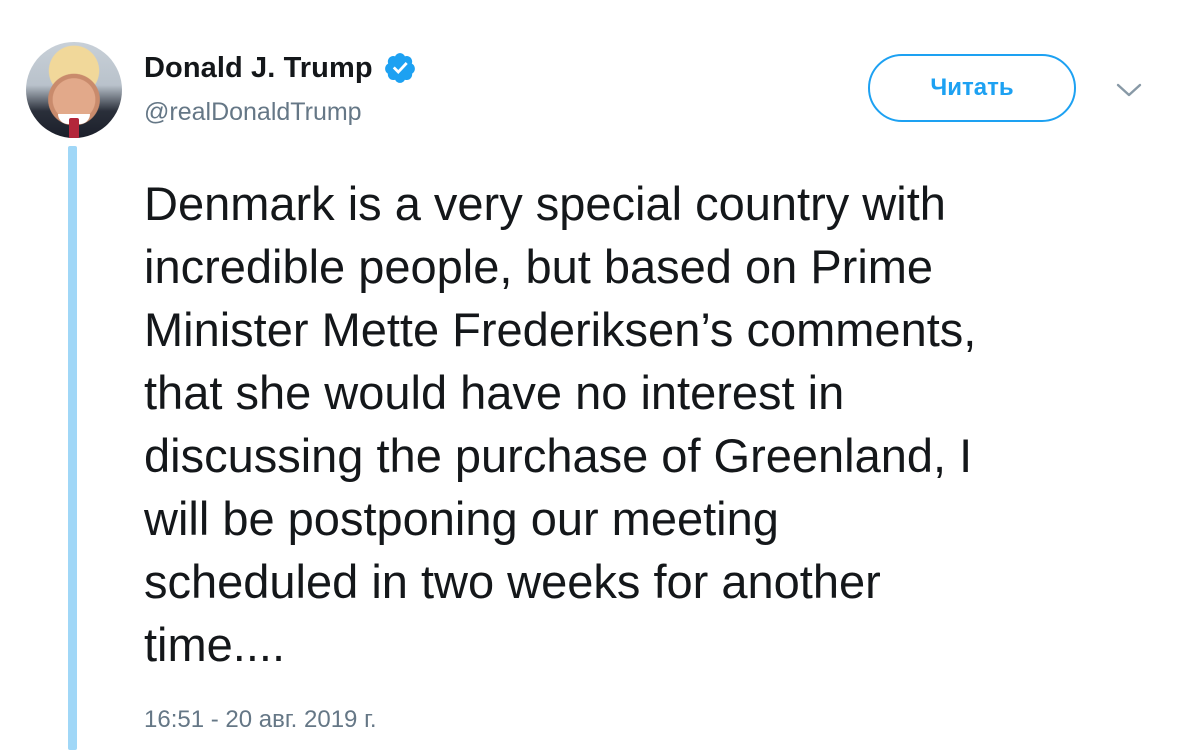  I want to click on name-row: Donald J. Trump, so click(280, 68).